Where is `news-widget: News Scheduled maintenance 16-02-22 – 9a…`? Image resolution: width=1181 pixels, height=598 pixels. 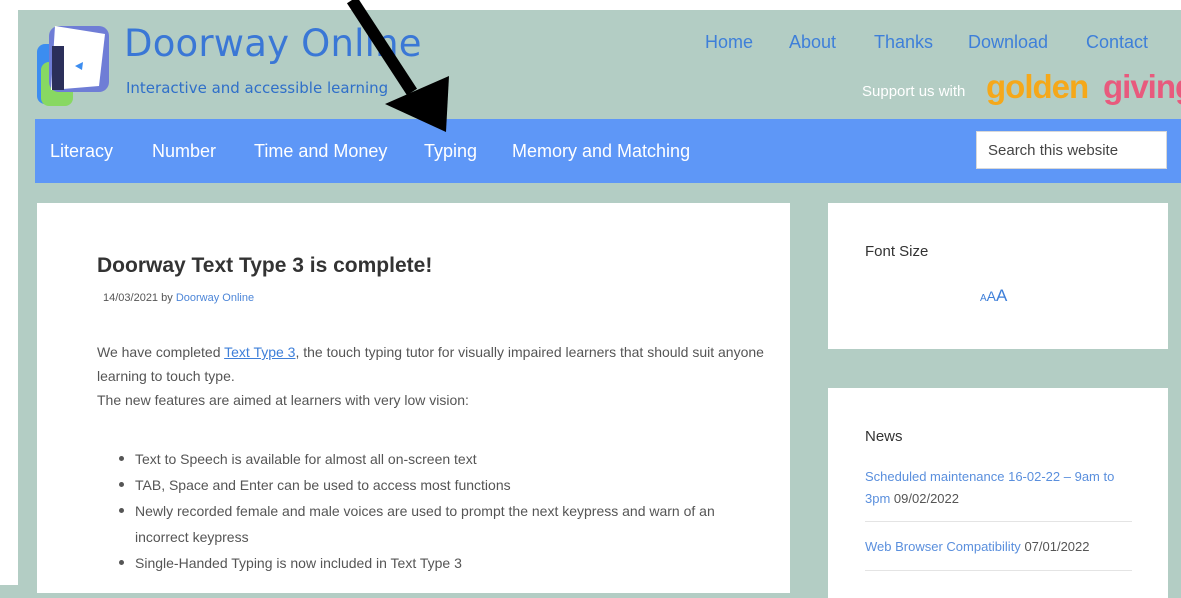 news-widget: News Scheduled maintenance 16-02-22 – 9a… is located at coordinates (998, 493).